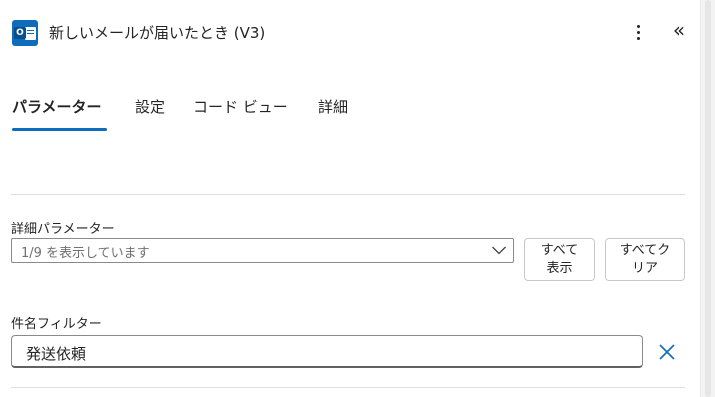 This screenshot has height=397, width=715. Describe the element at coordinates (85, 253) in the screenshot. I see `dropdown-value: 1/9 を表示しています` at that location.